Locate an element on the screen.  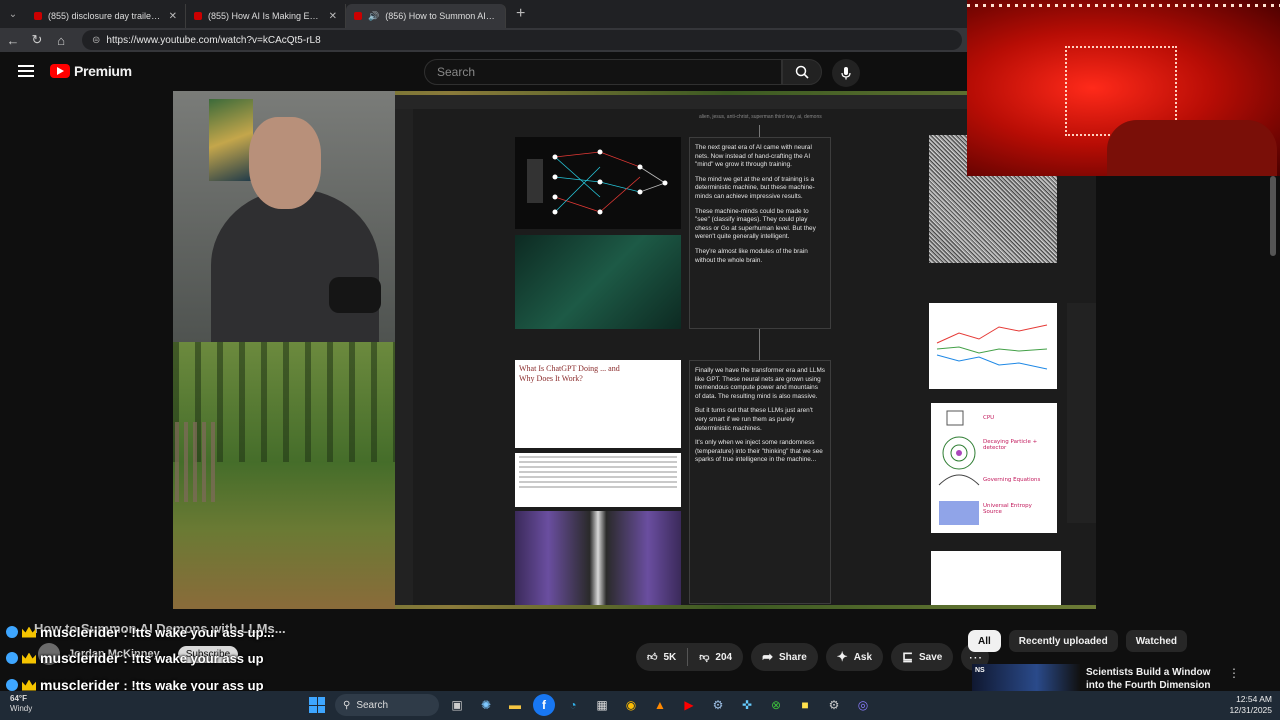
copilot-icon: ✺ is located at coordinates (486, 705).